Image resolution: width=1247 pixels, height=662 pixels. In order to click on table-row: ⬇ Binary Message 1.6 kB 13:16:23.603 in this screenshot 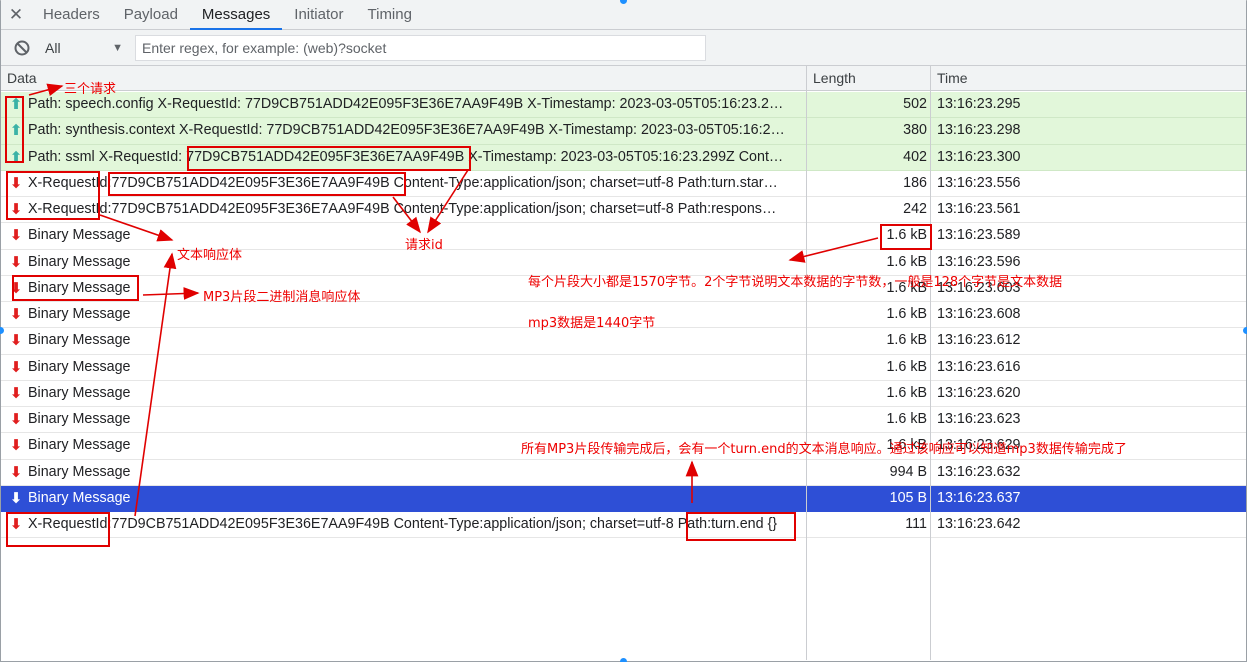, I will do `click(623, 289)`.